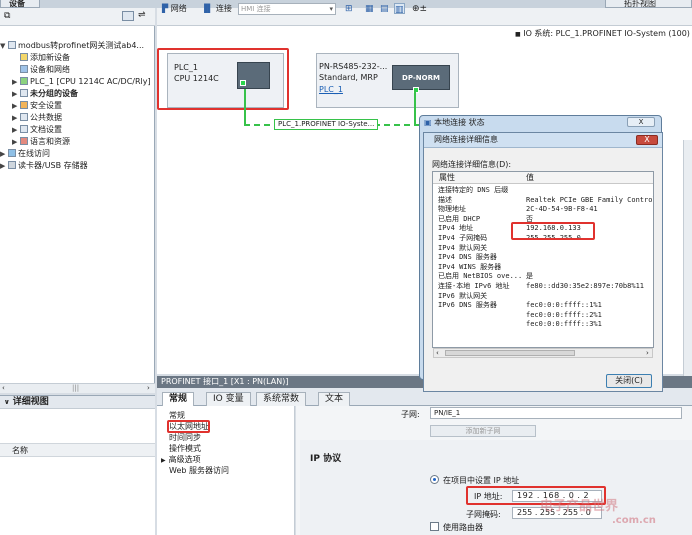  Describe the element at coordinates (77, 82) in the screenshot. I see `tree-item-plc: ▶ PLC_1 [CPU 1214C AC/DC/Rly]` at that location.